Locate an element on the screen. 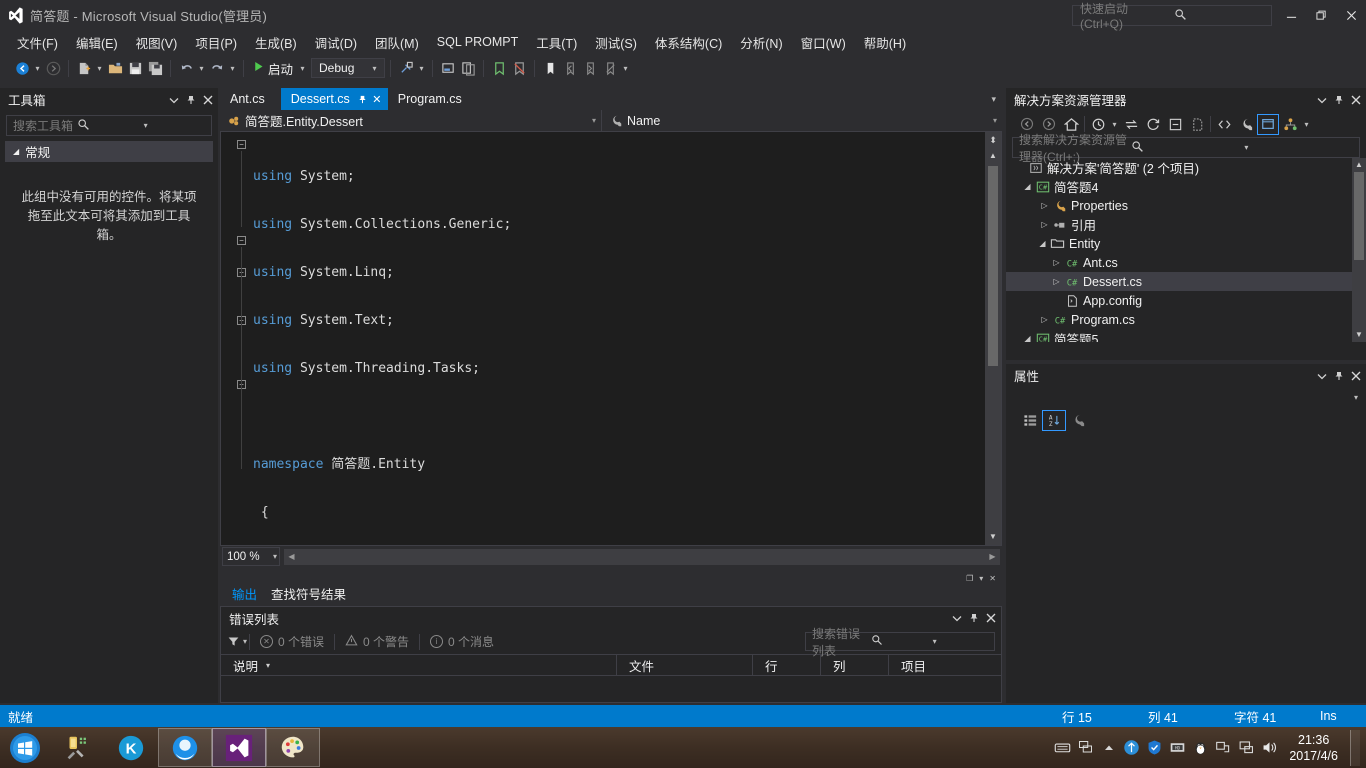  solution-explorer-search-input: 搜索解决方案资源管理器(Ctrl+;) ▾ is located at coordinates (1186, 148).